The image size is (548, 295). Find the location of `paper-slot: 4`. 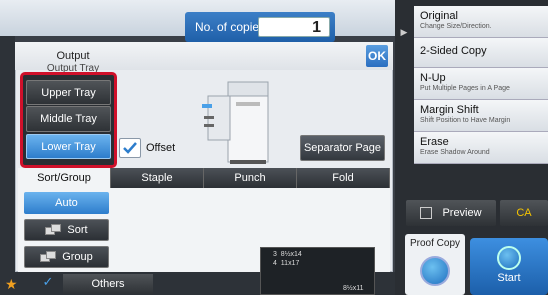

paper-slot: 4 is located at coordinates (275, 263).